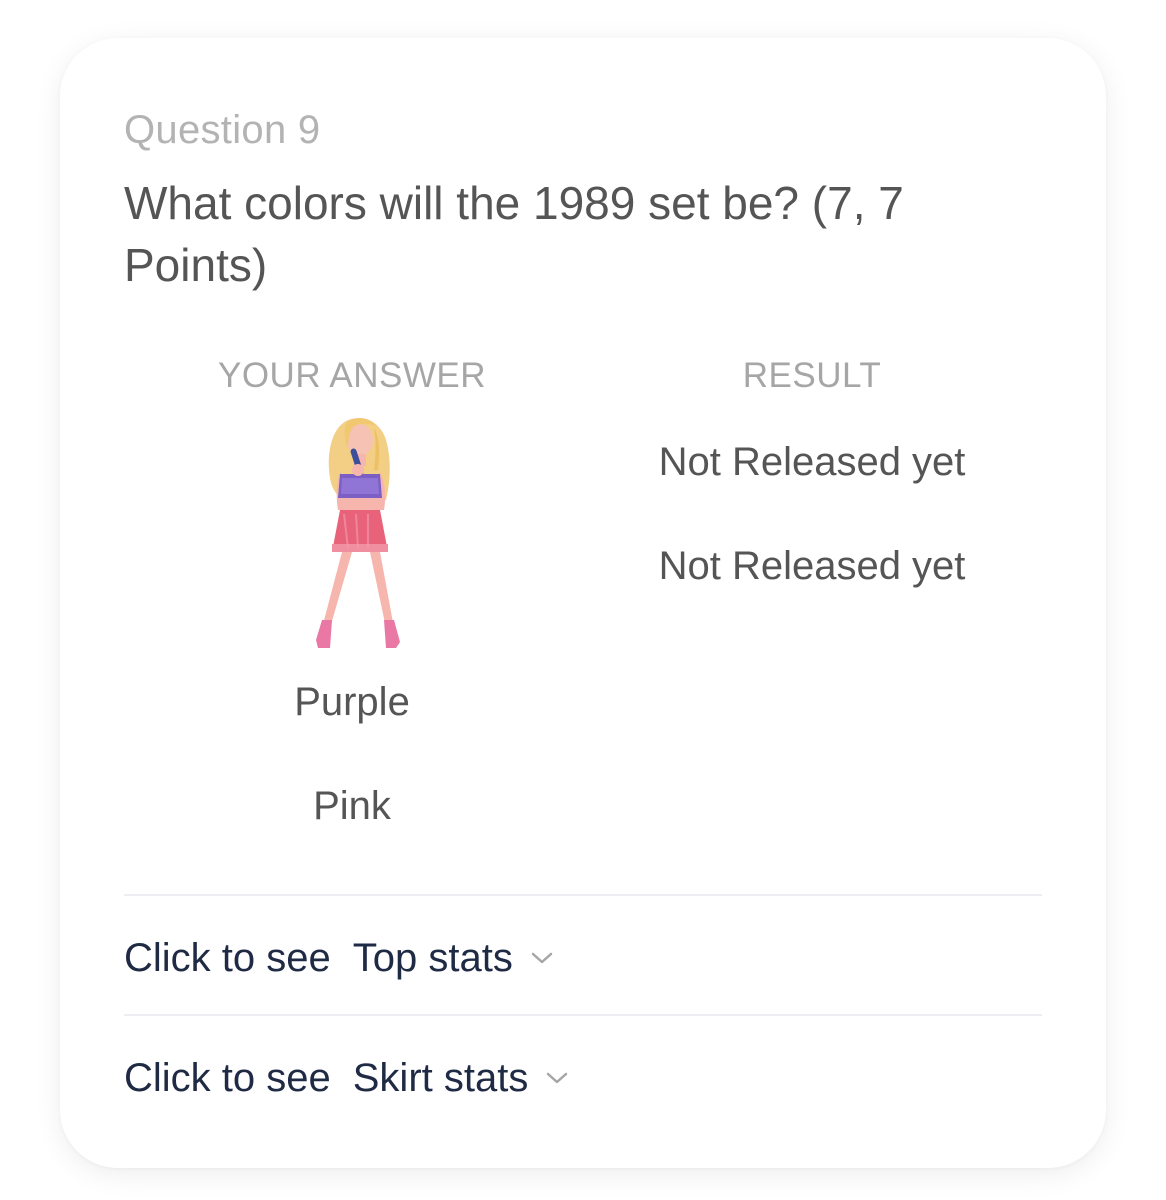 The image size is (1166, 1200). Describe the element at coordinates (352, 375) in the screenshot. I see `your-answer-header: YOUR ANSWER` at that location.